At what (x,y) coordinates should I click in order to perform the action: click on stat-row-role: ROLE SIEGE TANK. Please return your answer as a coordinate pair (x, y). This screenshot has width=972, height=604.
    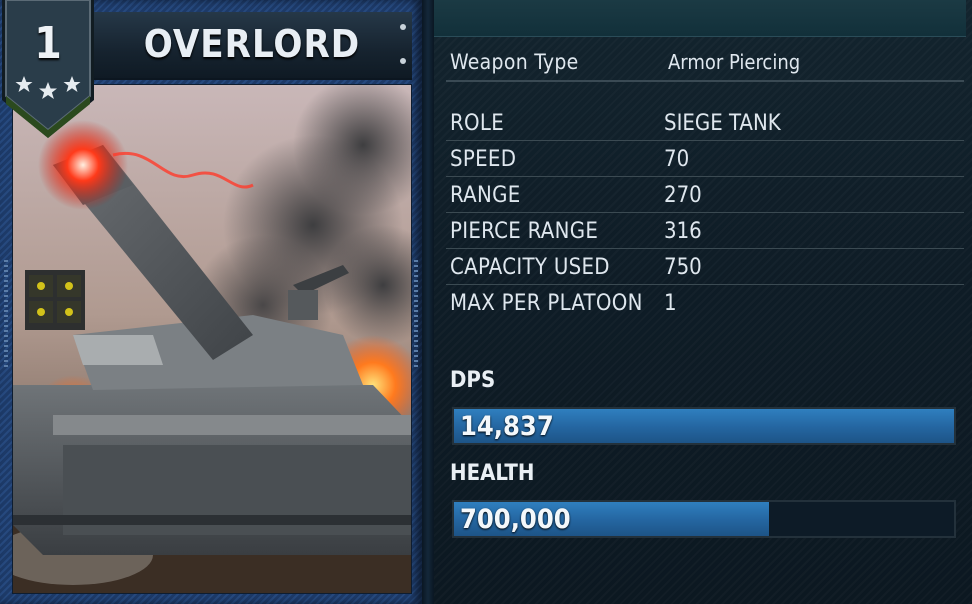
    Looking at the image, I should click on (705, 123).